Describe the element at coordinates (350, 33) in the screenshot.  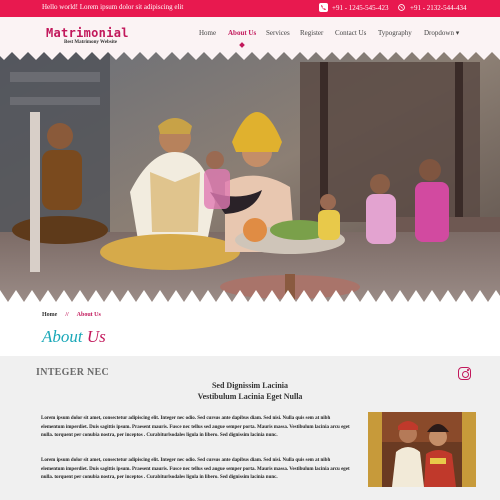
I see `nav-contact-us: Contact Us` at that location.